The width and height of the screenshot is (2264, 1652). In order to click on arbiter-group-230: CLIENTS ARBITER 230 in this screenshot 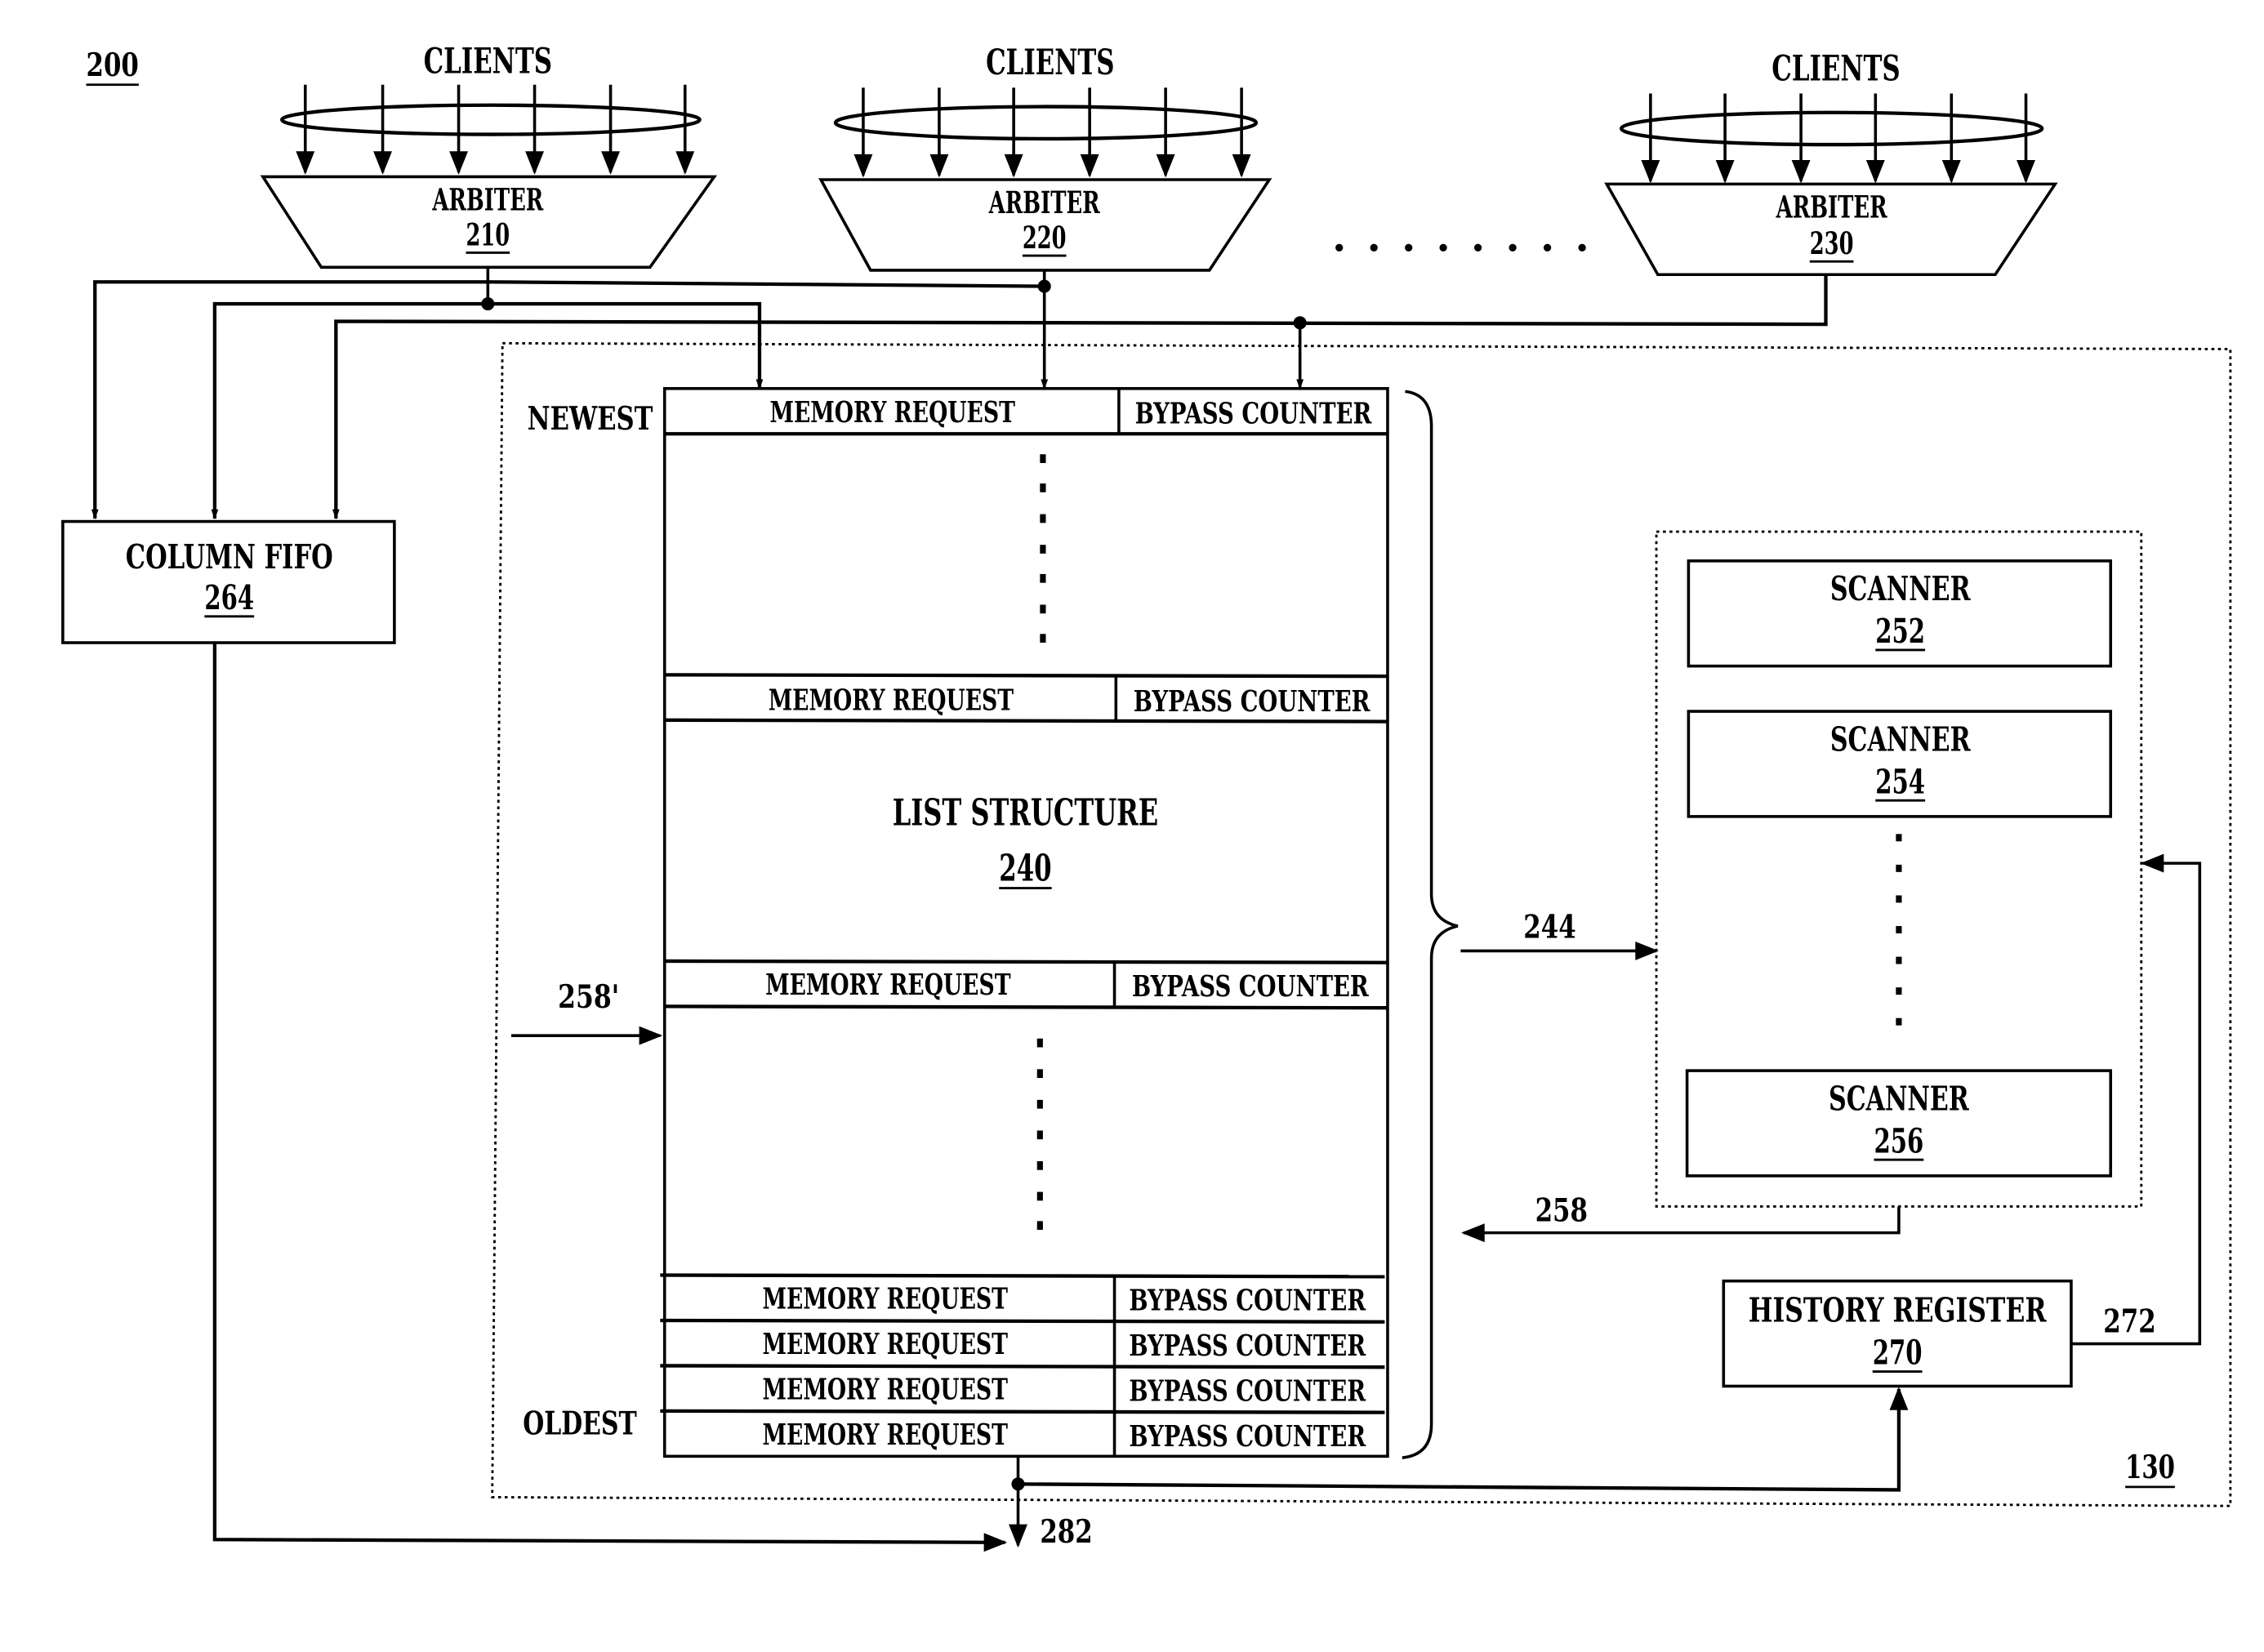, I will do `click(1831, 162)`.